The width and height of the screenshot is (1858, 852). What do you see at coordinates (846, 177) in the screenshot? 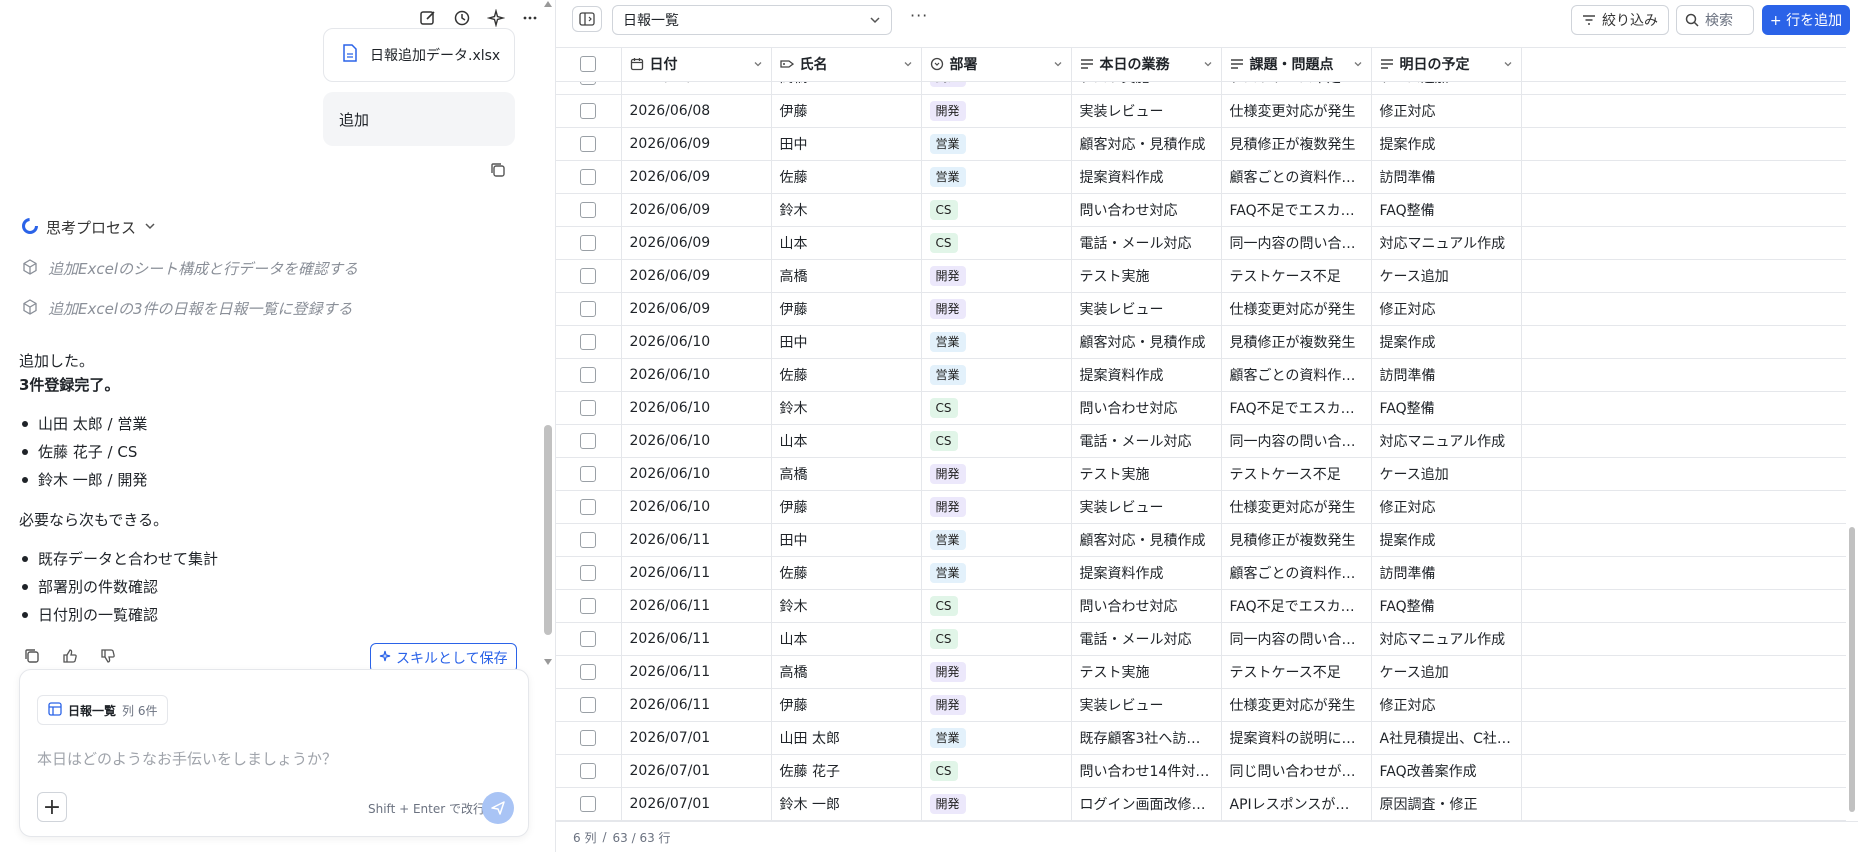
I see `cell-name: 佐藤` at bounding box center [846, 177].